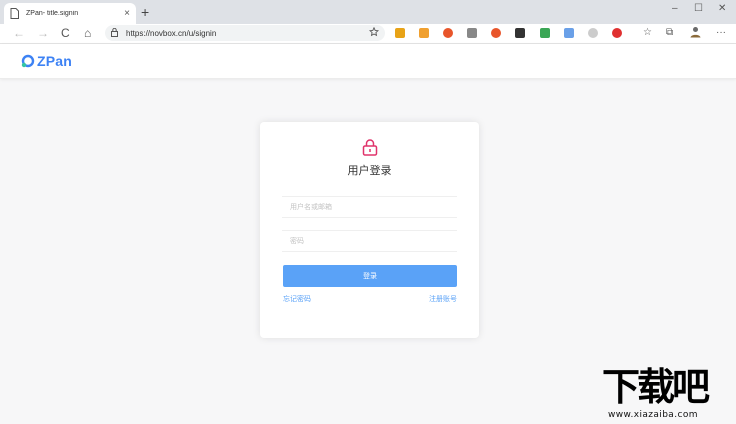 This screenshot has height=424, width=736. What do you see at coordinates (52, 13) in the screenshot?
I see `tab-title: ZPan- title.signin` at bounding box center [52, 13].